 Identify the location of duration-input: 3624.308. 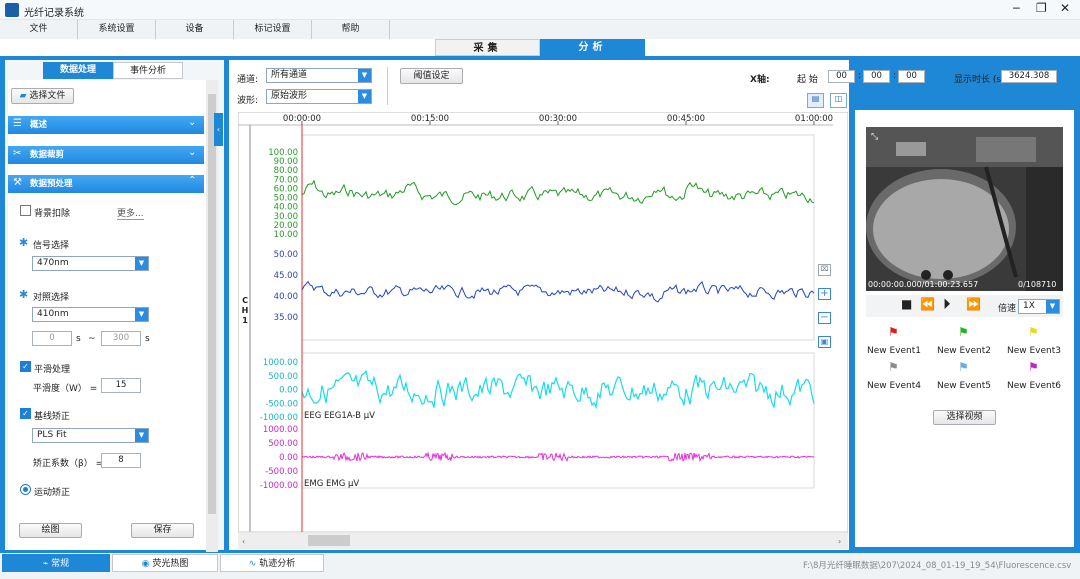
(1029, 76).